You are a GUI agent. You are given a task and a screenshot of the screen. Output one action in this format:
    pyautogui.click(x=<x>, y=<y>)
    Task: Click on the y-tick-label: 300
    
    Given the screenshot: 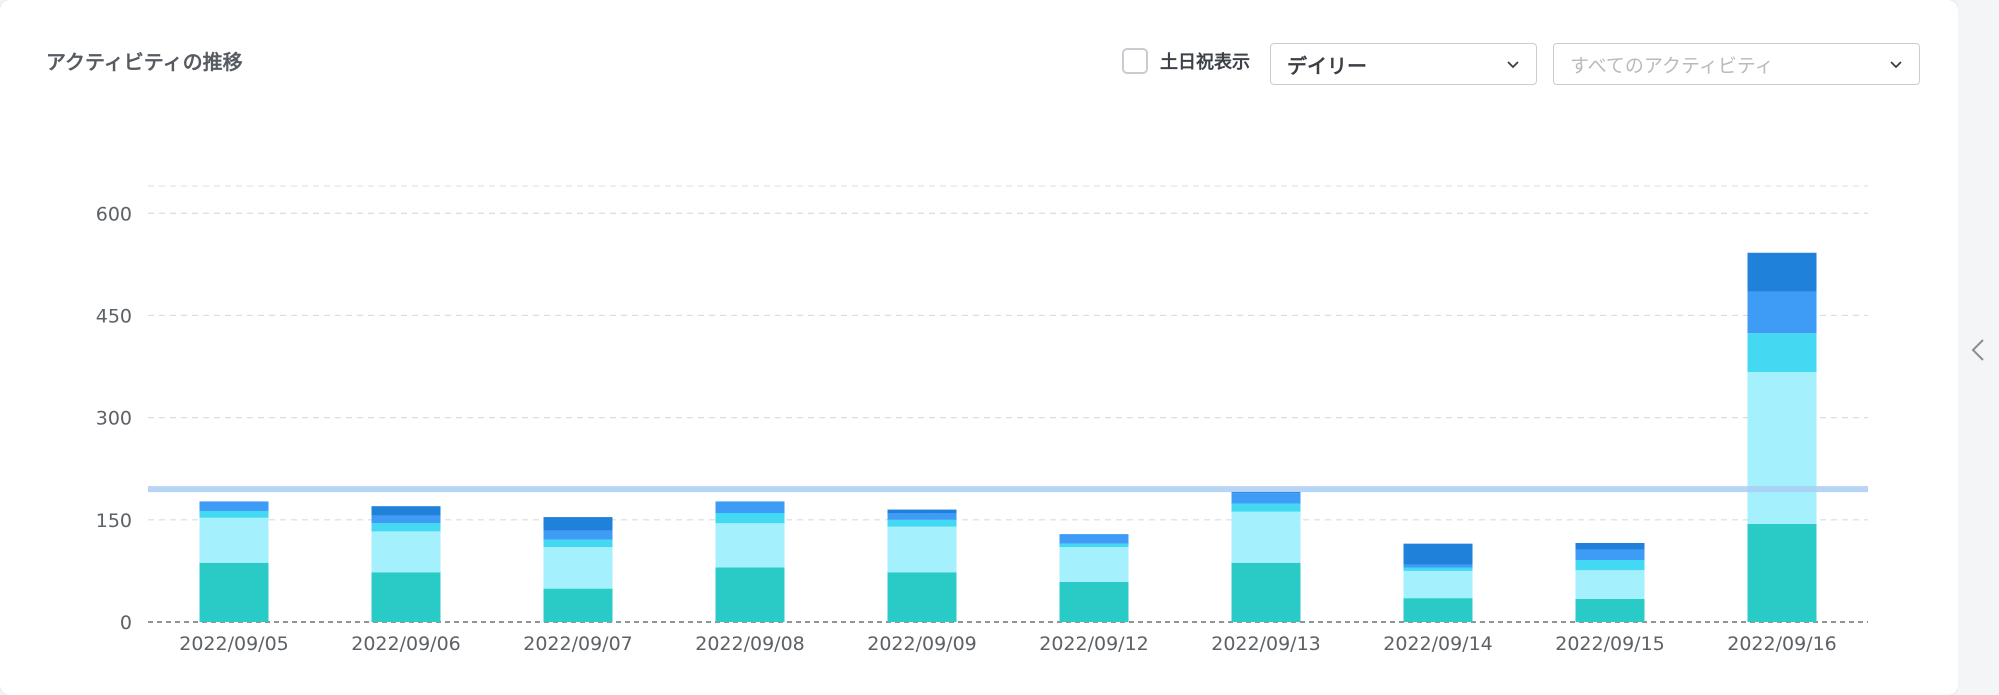 What is the action you would take?
    pyautogui.click(x=114, y=419)
    